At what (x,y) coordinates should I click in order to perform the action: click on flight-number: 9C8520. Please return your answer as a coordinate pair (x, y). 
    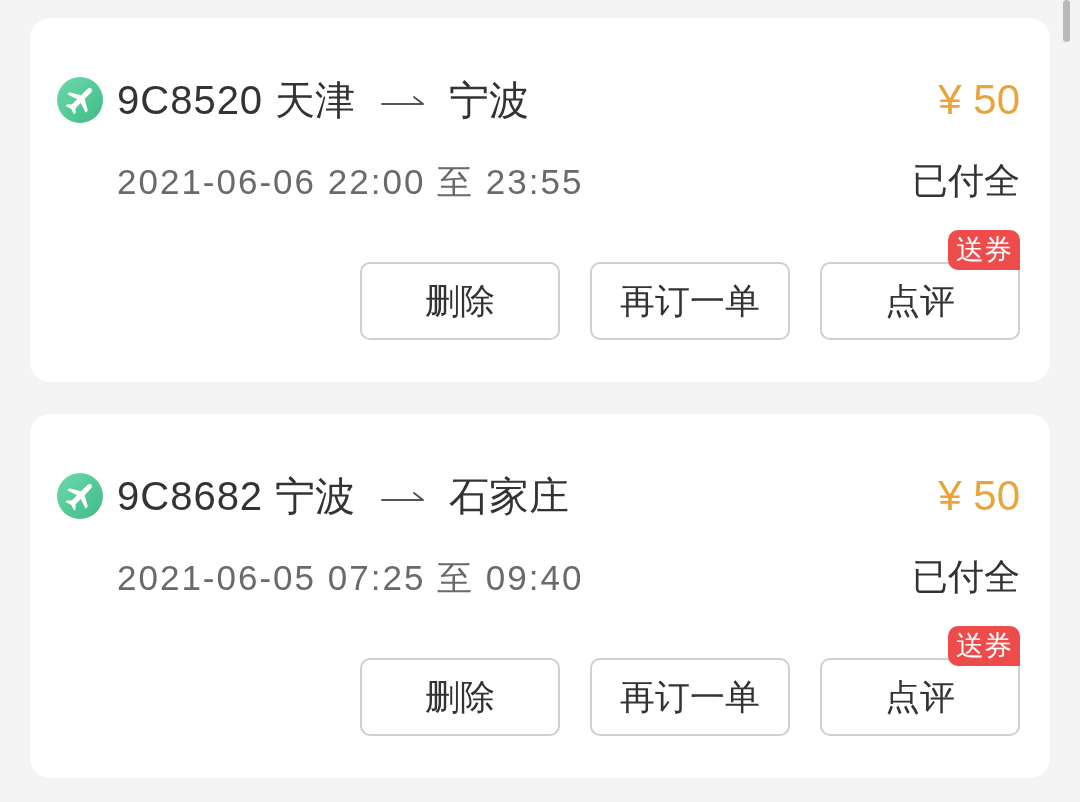
    Looking at the image, I should click on (190, 100).